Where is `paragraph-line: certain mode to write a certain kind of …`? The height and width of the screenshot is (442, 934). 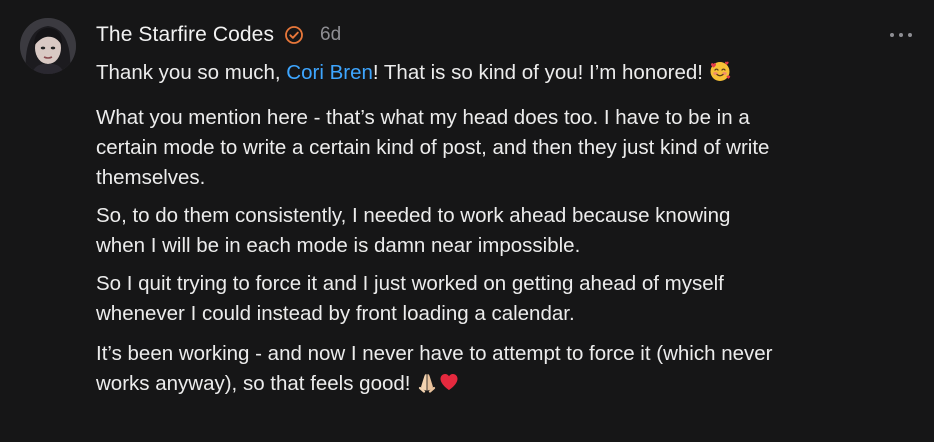 paragraph-line: certain mode to write a certain kind of … is located at coordinates (433, 147).